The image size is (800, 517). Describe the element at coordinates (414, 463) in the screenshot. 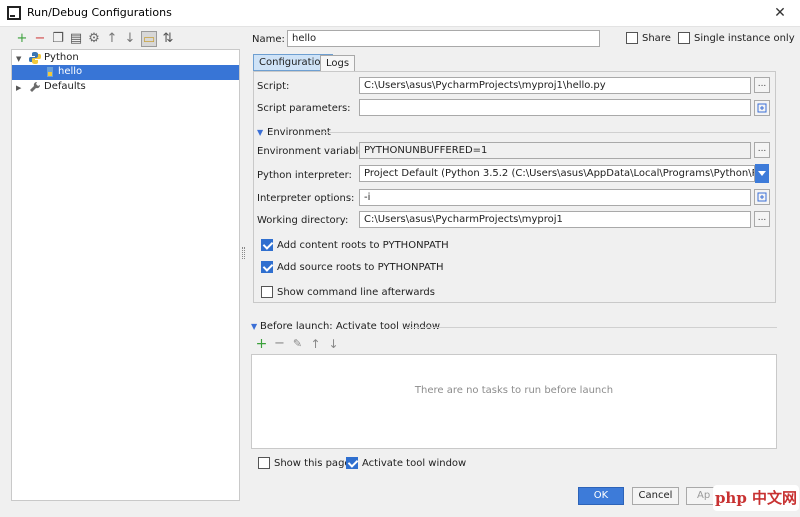

I see `activate-tool-window-label: Activate tool window` at that location.